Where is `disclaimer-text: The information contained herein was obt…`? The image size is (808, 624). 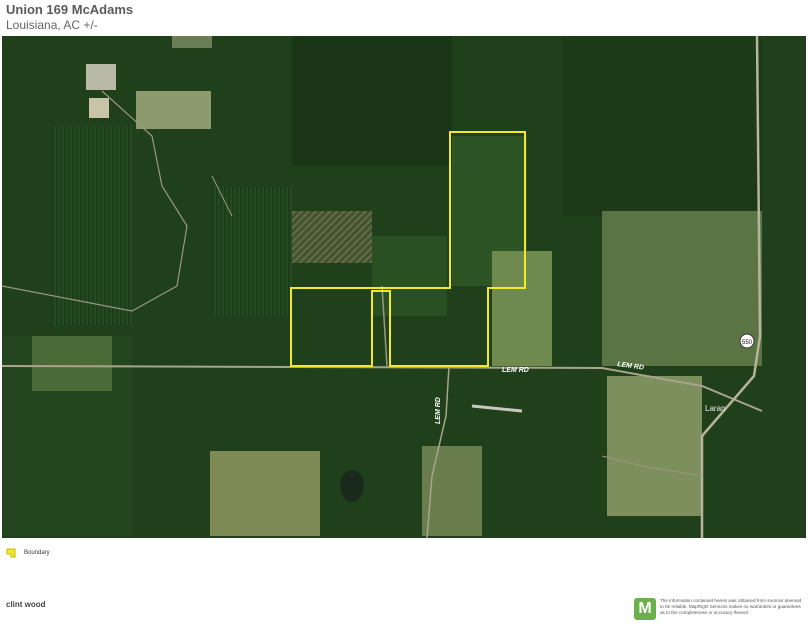 disclaimer-text: The information contained herein was obt… is located at coordinates (731, 606).